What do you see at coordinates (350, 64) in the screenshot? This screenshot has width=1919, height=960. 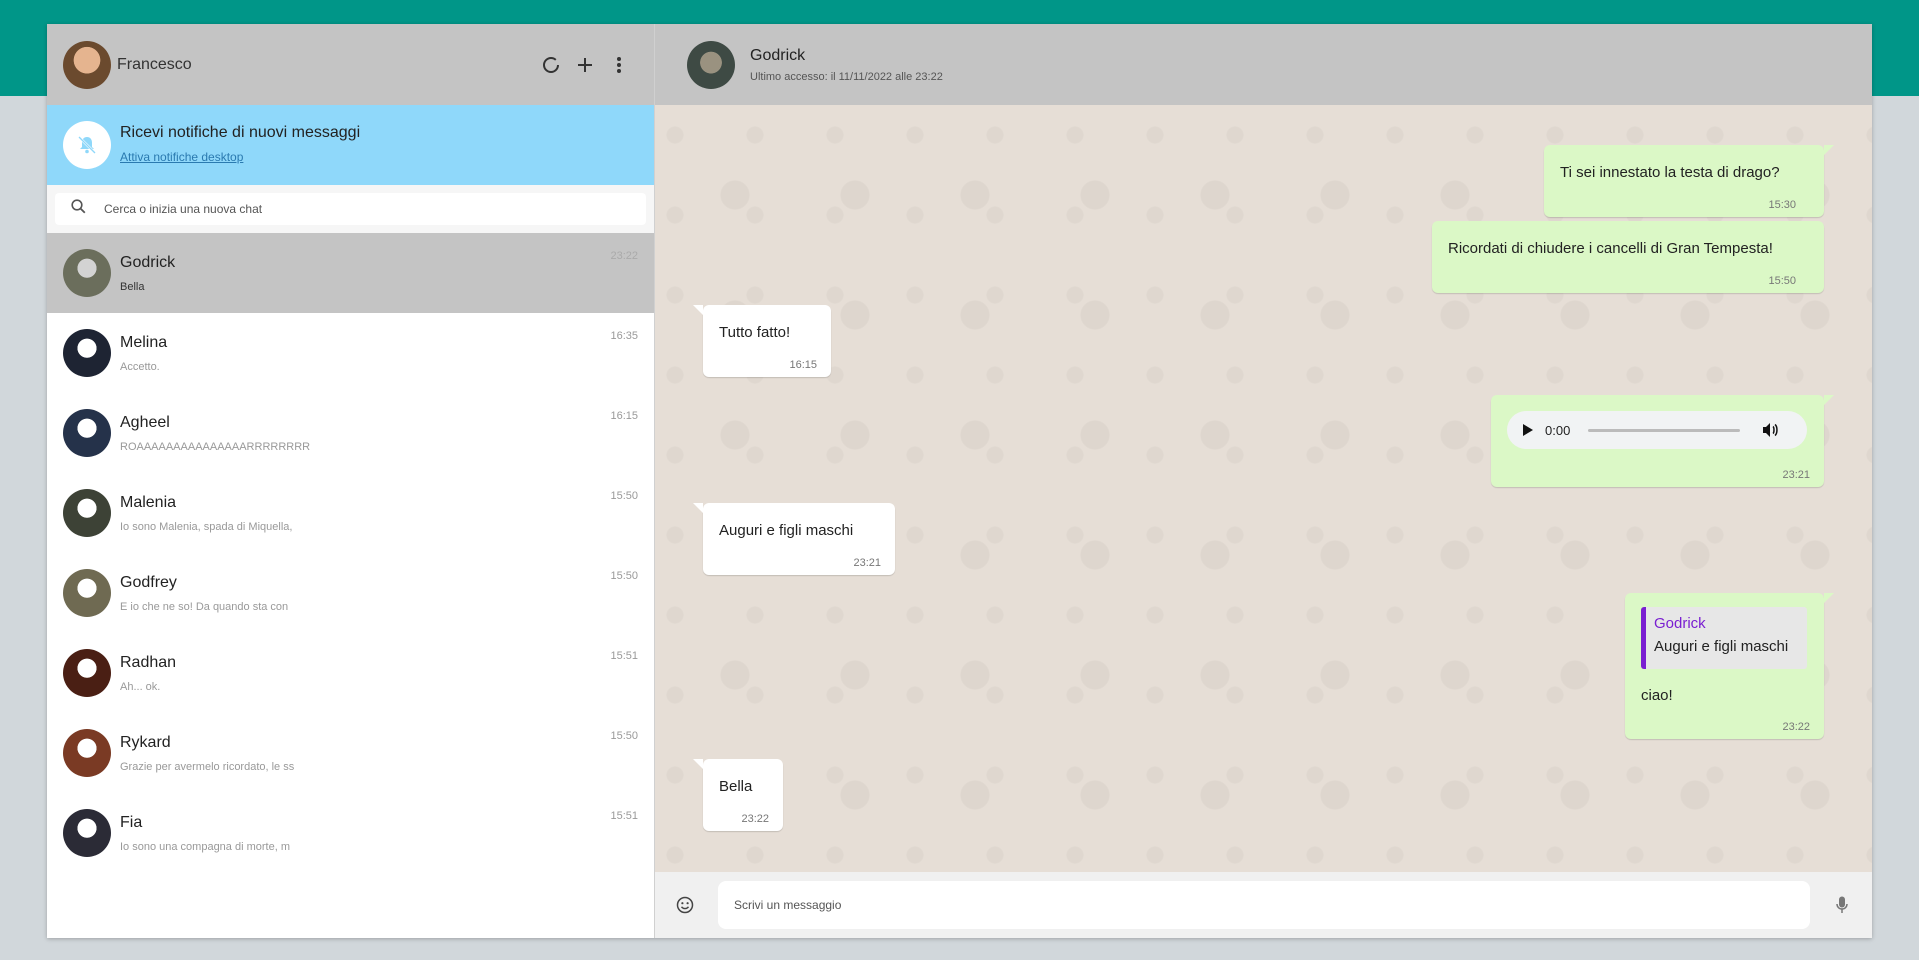 I see `sidebar-header: Francesco` at bounding box center [350, 64].